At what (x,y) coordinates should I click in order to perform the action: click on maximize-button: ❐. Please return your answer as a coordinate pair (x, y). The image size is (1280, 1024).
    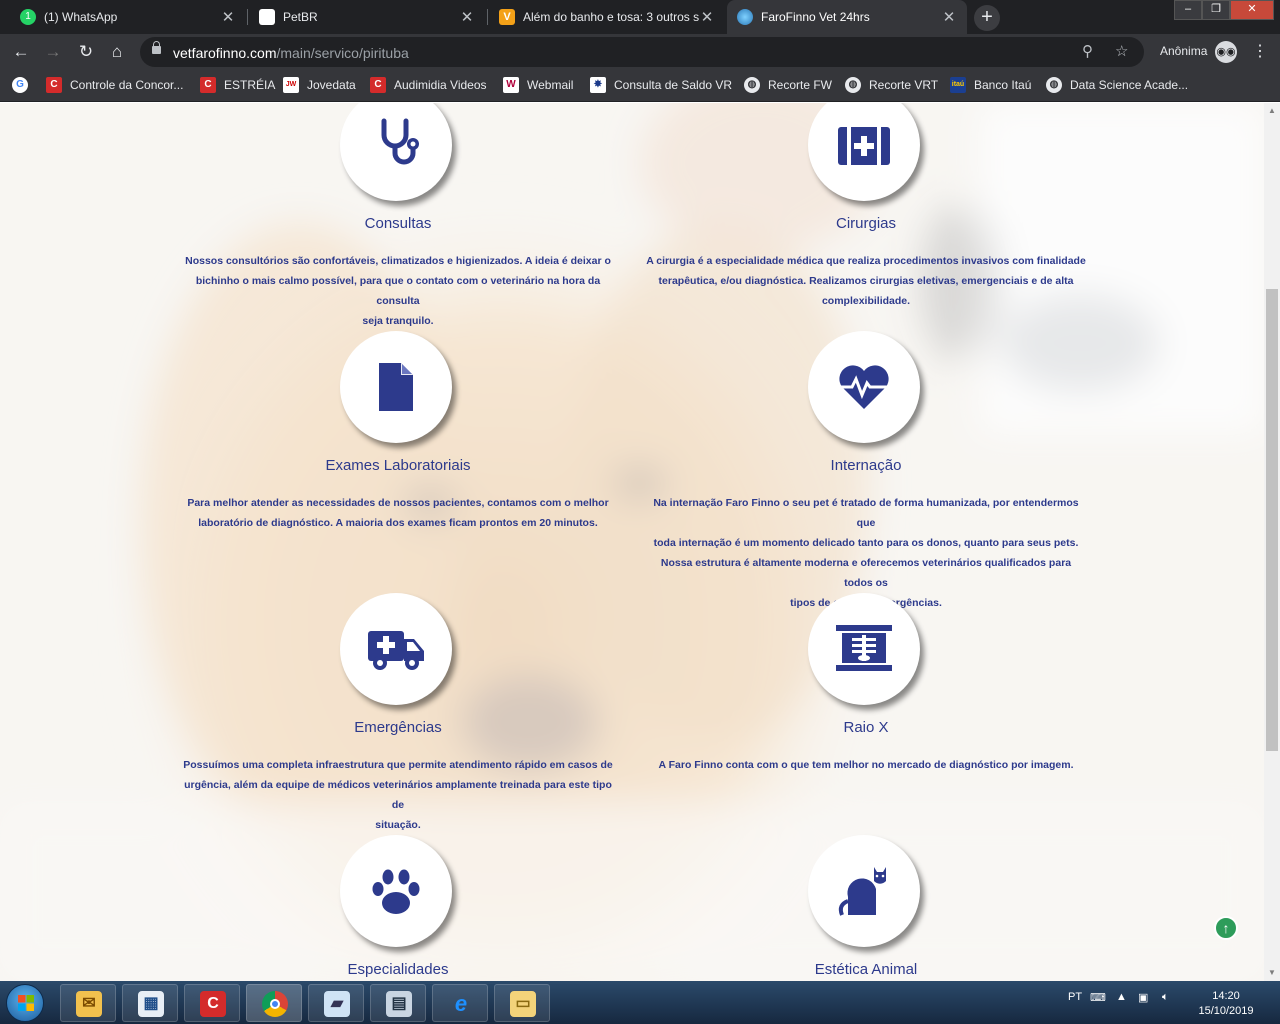
    Looking at the image, I should click on (1216, 10).